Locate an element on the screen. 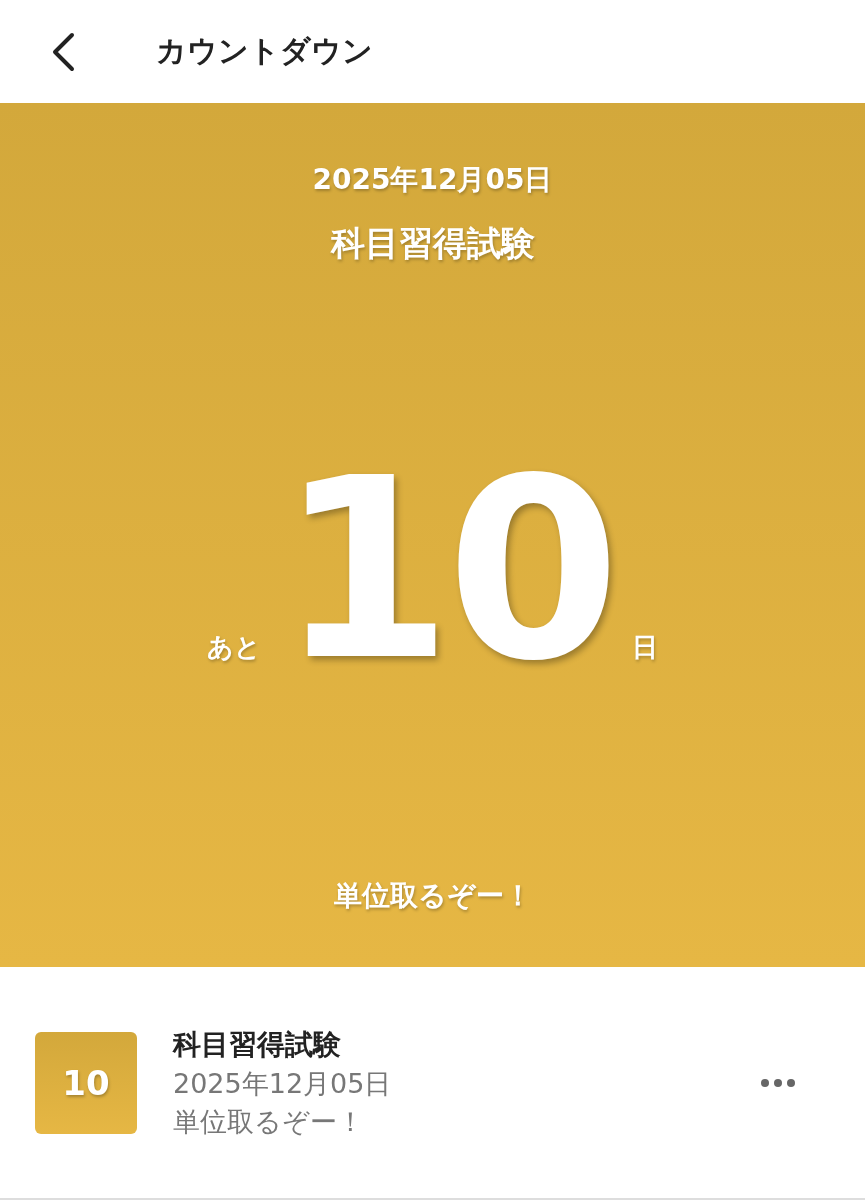  day-unit: 日 is located at coordinates (645, 647).